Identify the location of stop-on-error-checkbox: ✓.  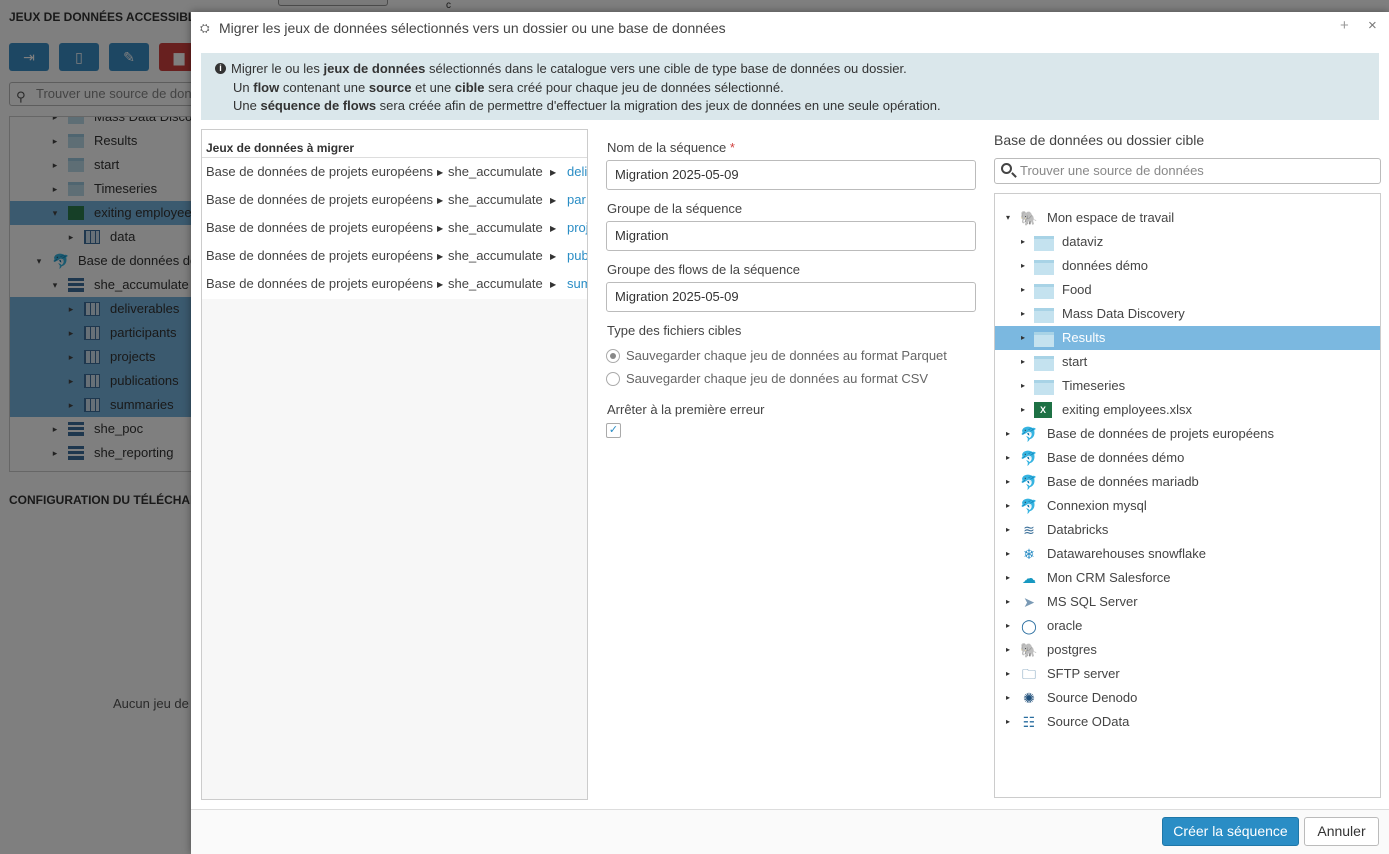
(613, 430).